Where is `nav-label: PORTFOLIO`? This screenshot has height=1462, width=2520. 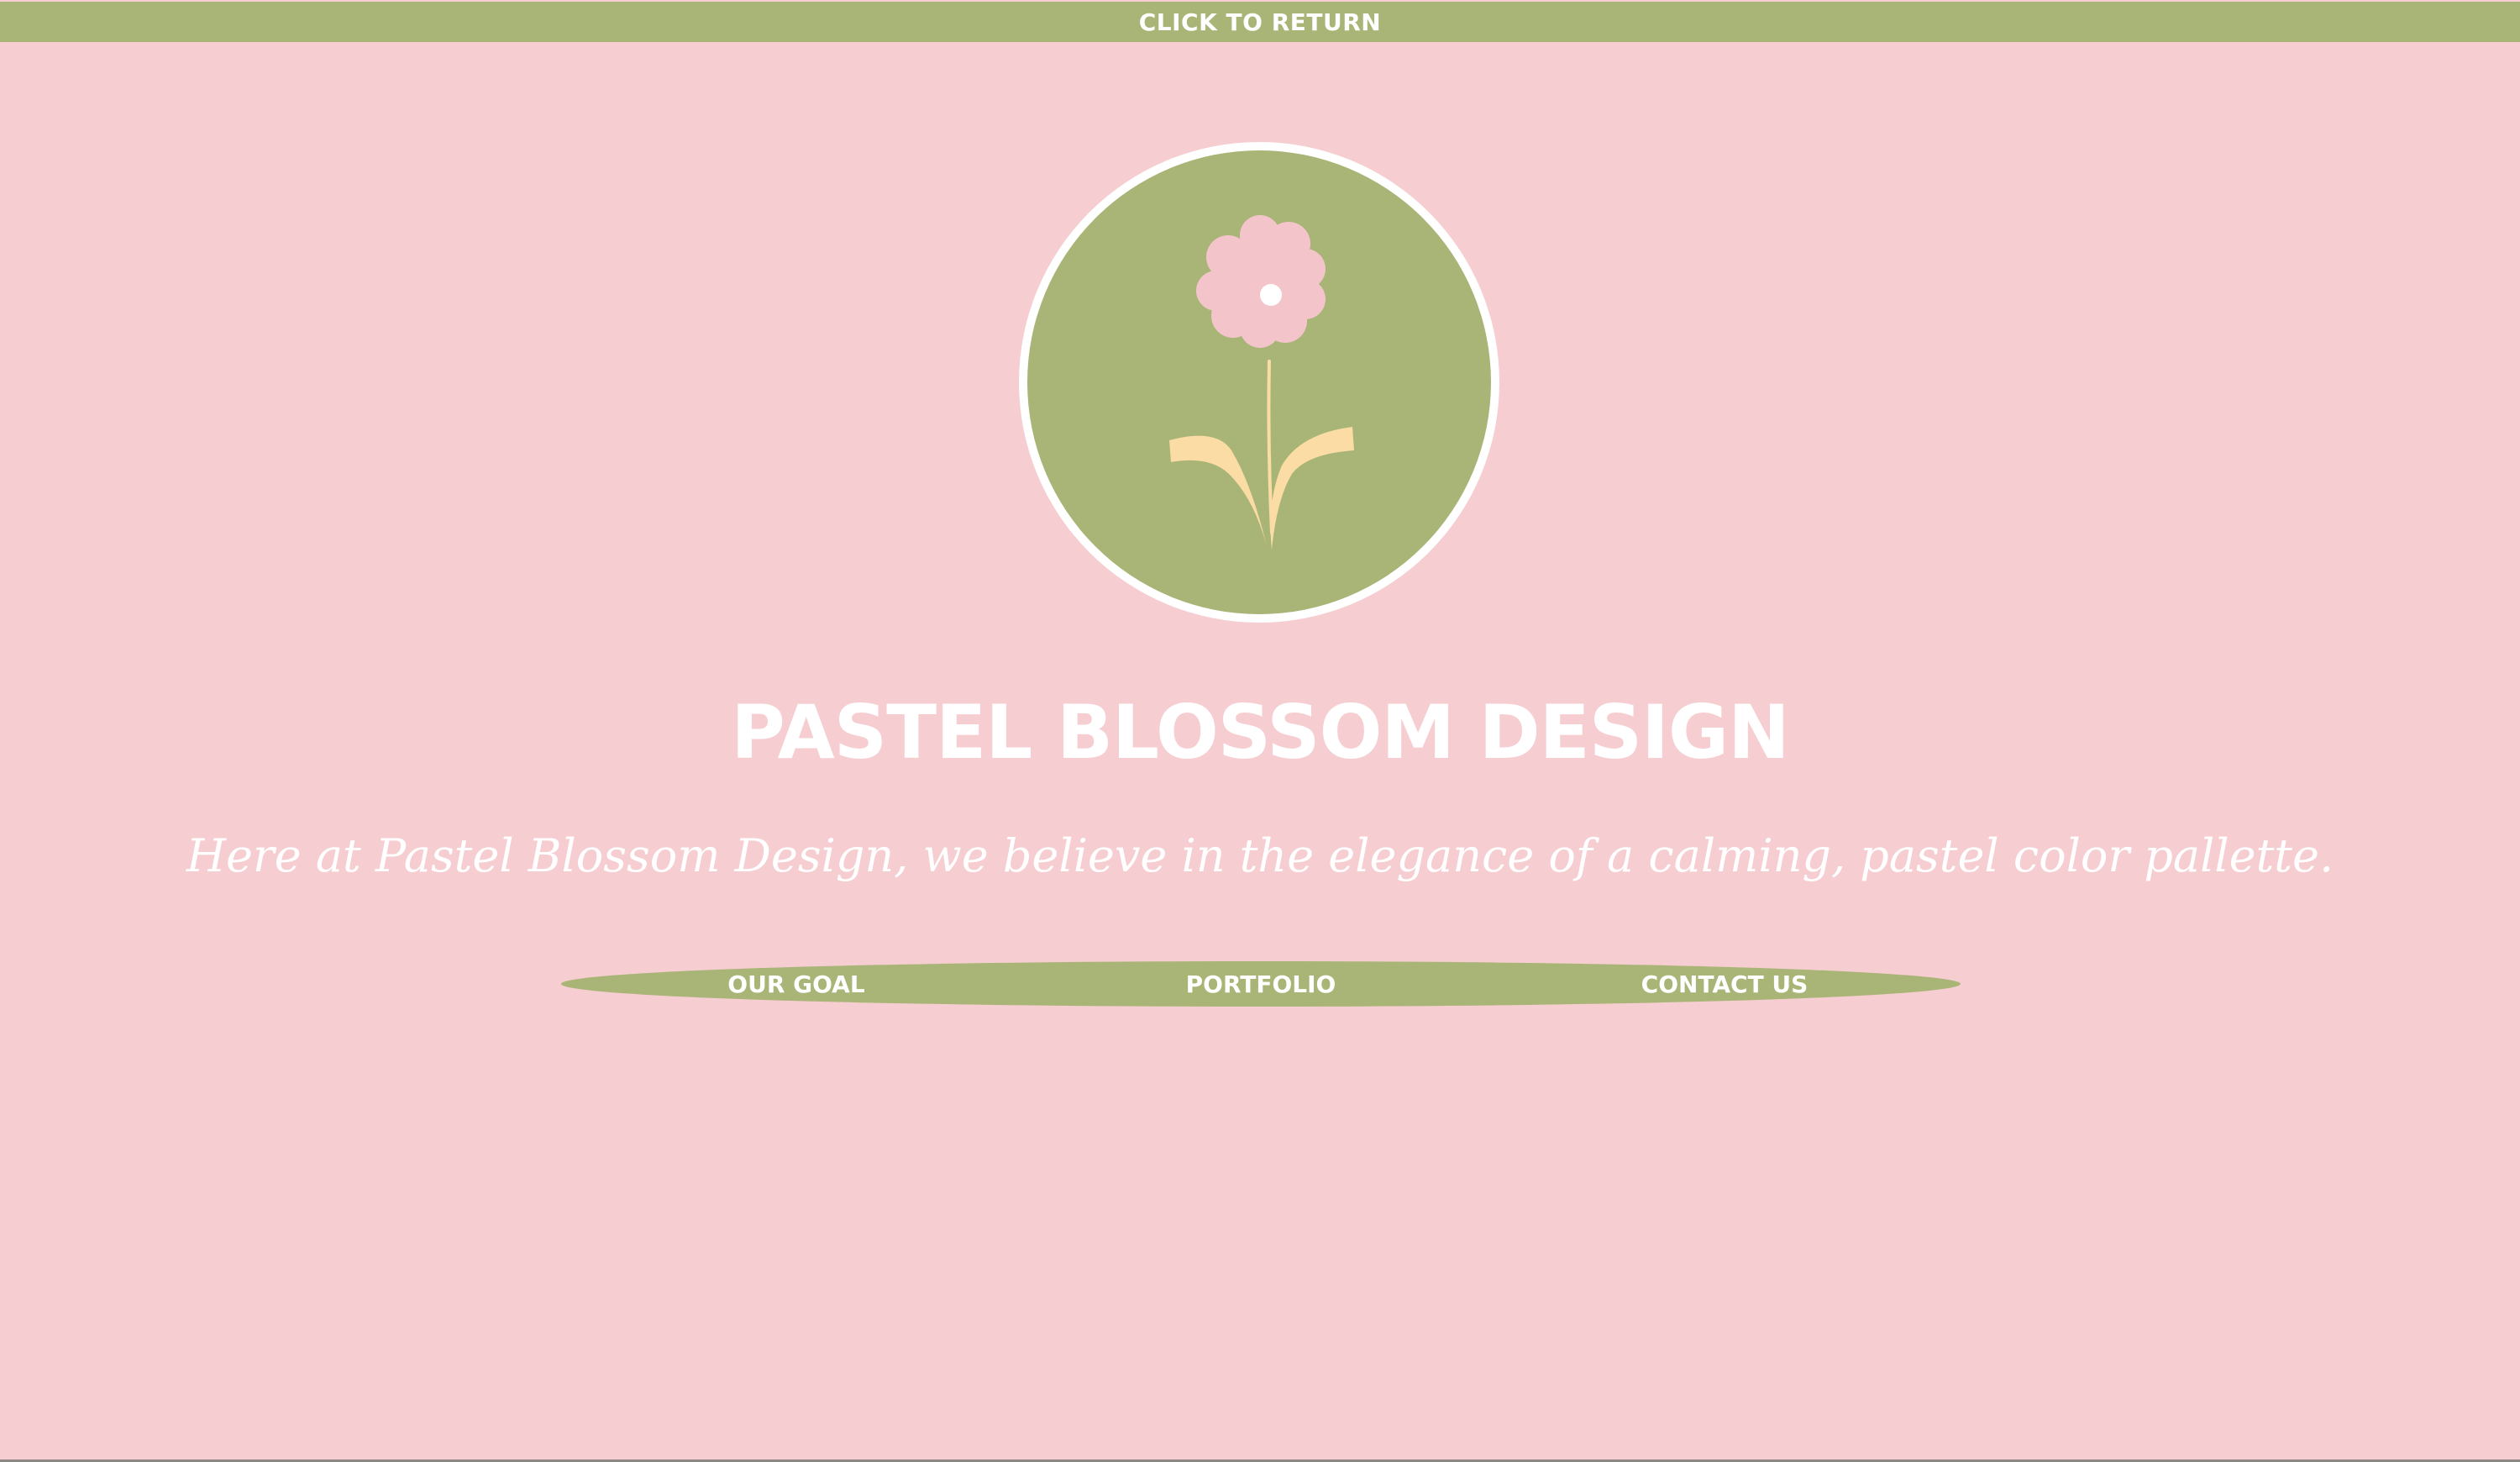 nav-label: PORTFOLIO is located at coordinates (1261, 984).